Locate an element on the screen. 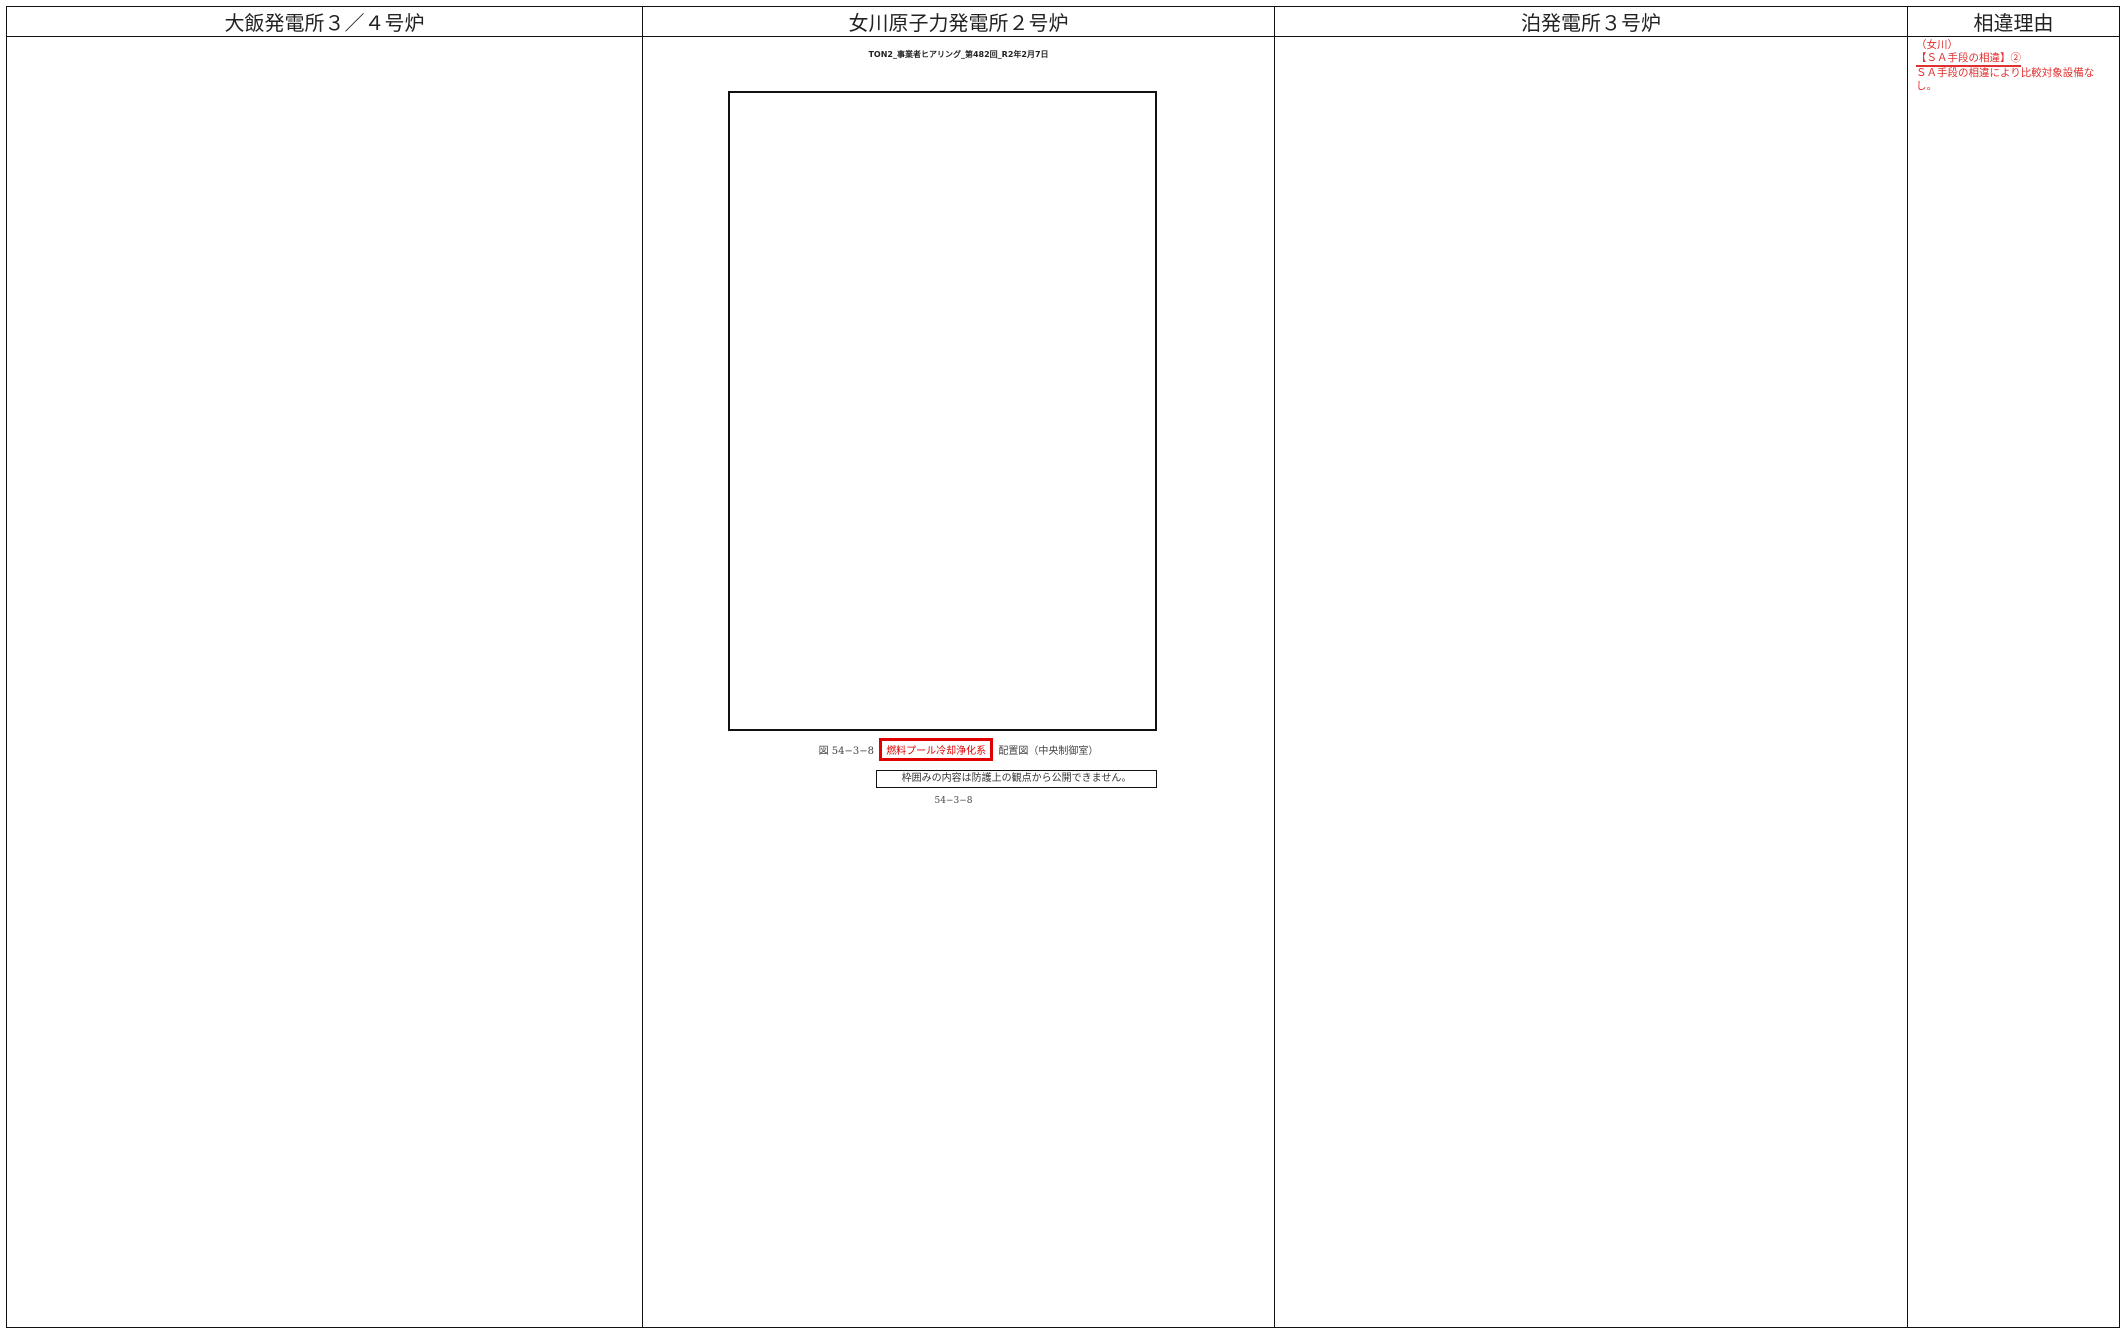  header-row: 大飯発電所３／４号炉 女川原子力発電所２号炉 泊発電所３号炉 相違理由 is located at coordinates (1063, 21).